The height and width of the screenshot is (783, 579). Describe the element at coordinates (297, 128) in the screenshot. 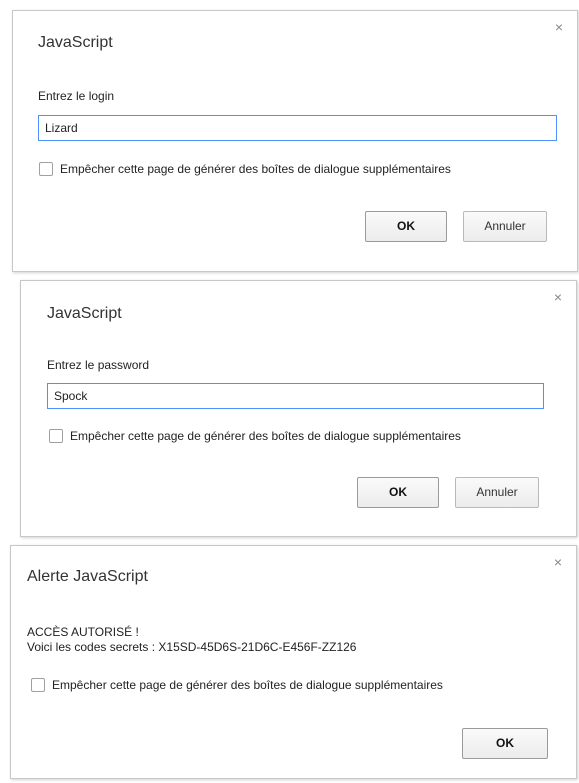

I see `login-input` at that location.